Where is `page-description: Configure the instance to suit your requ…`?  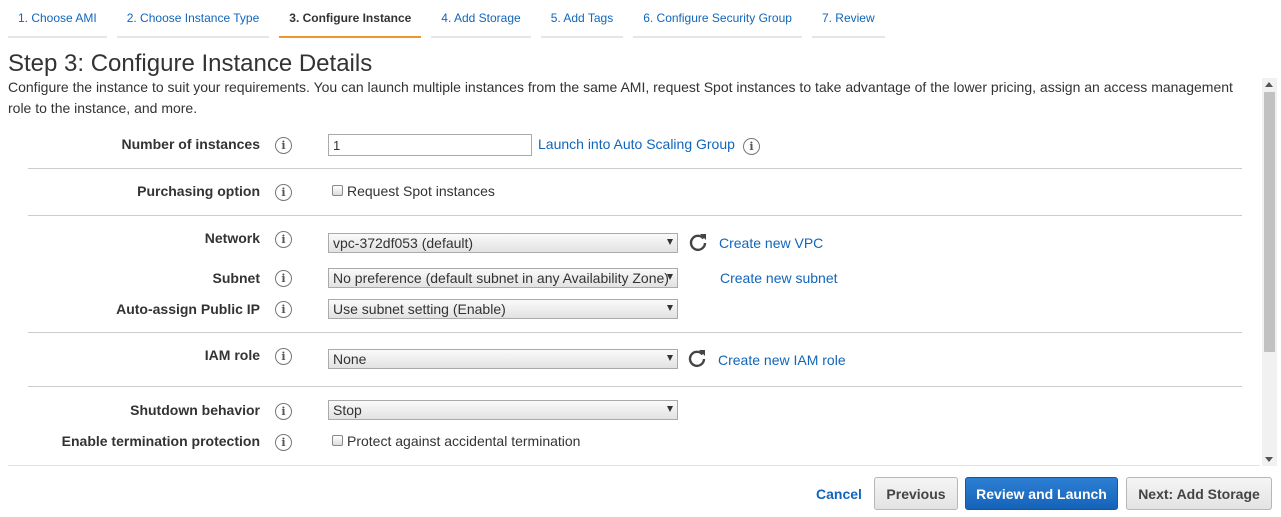 page-description: Configure the instance to suit your requ… is located at coordinates (620, 97).